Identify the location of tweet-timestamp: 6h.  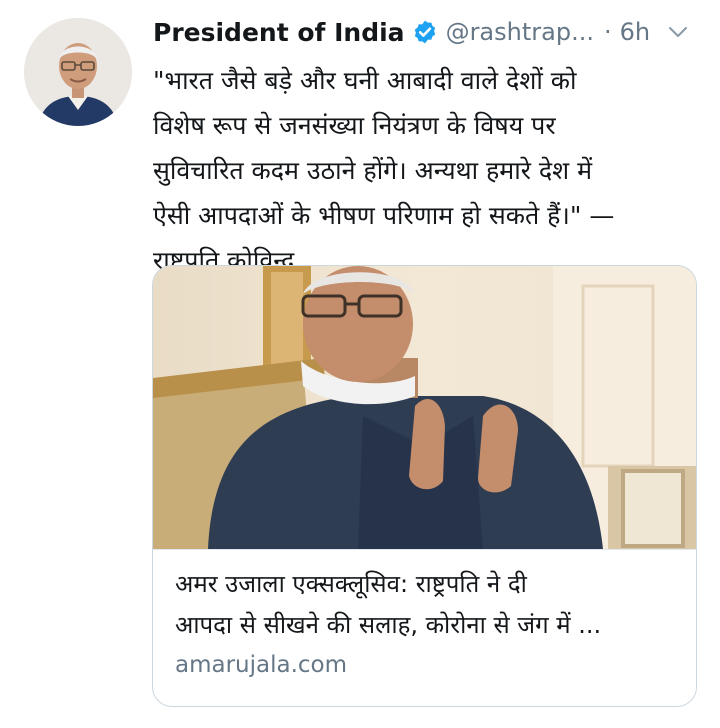
(635, 32).